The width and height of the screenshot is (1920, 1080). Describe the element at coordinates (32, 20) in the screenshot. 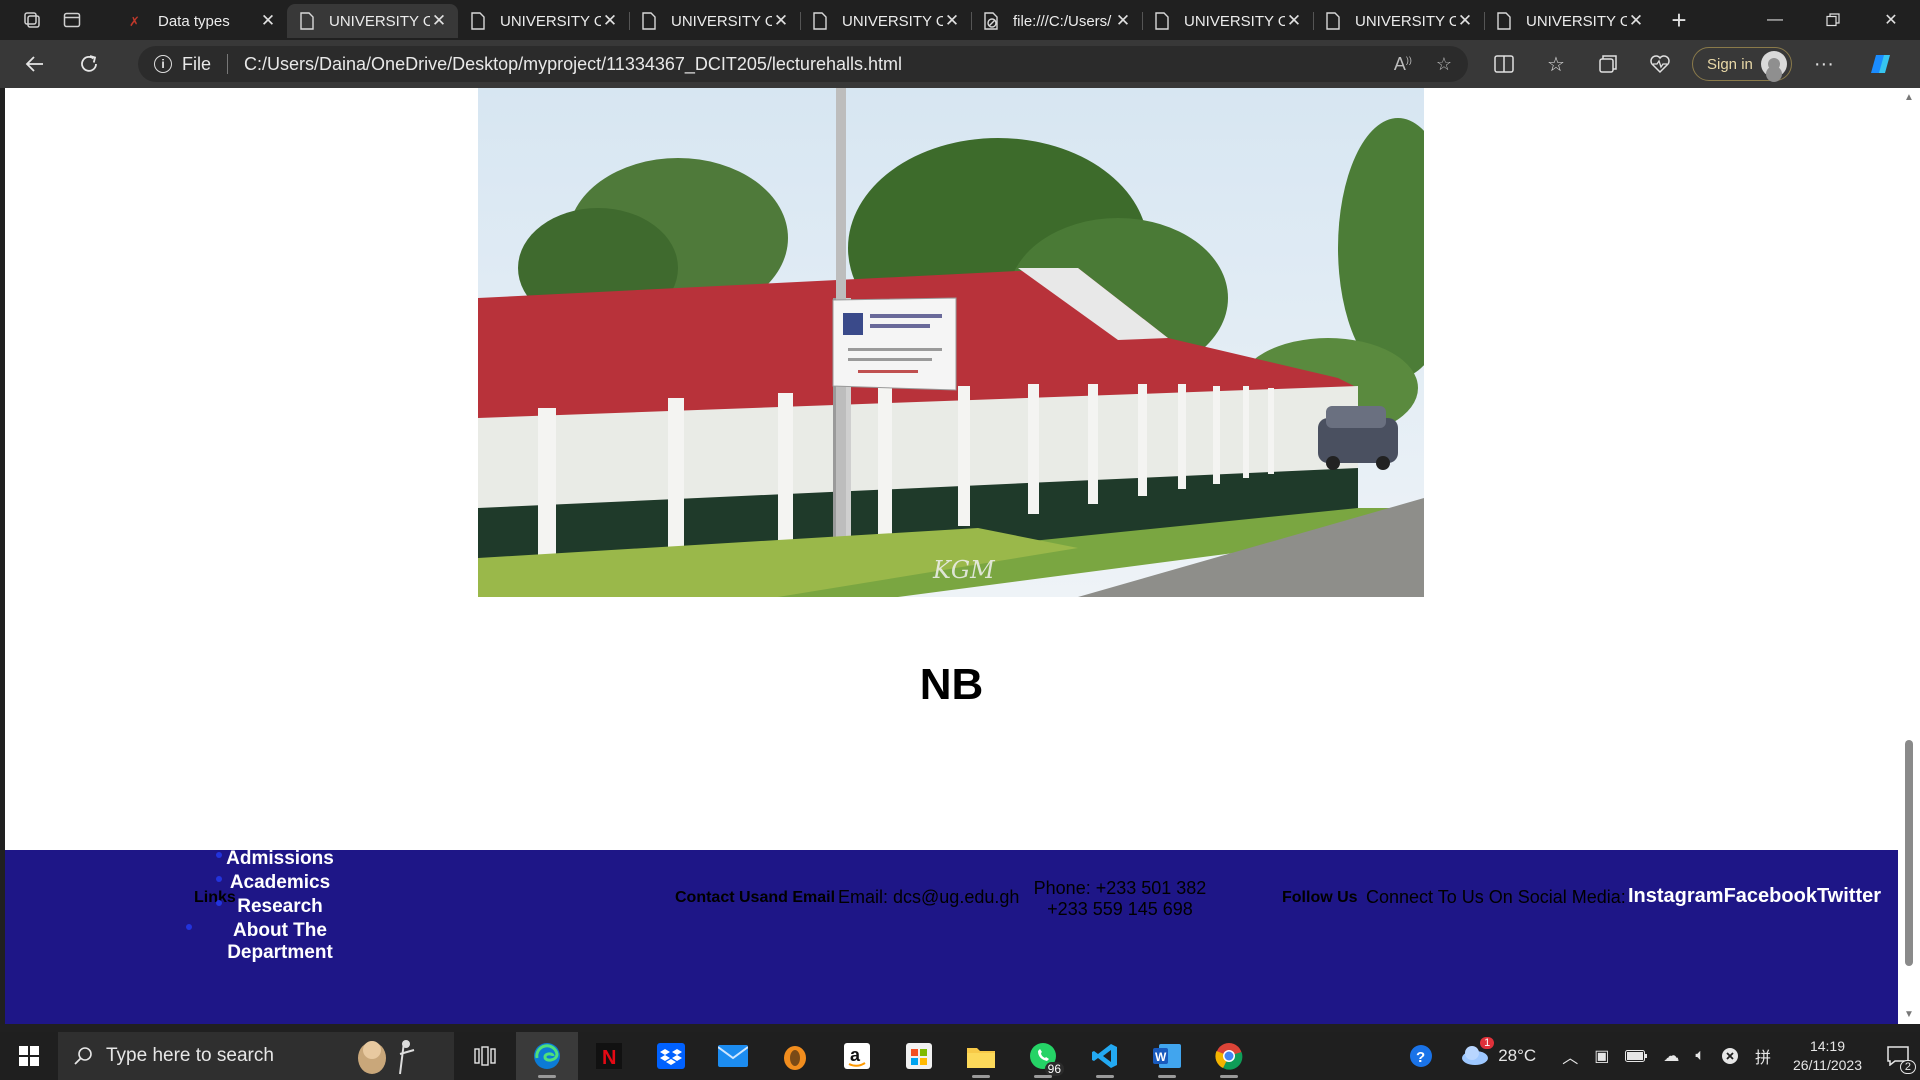

I see `workspaces-icon` at that location.